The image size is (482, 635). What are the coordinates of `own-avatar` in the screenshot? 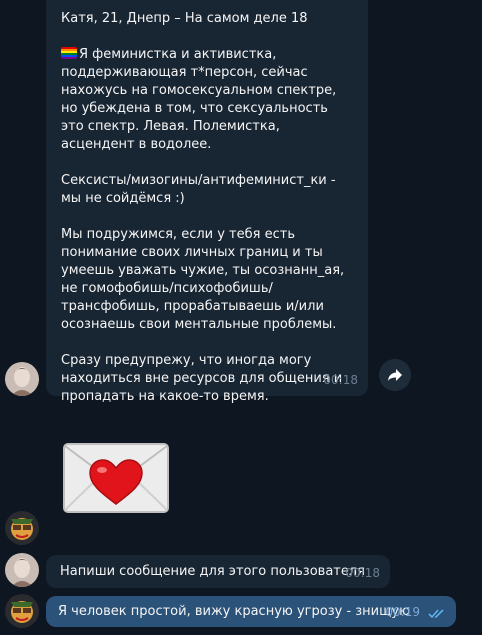 It's located at (22, 611).